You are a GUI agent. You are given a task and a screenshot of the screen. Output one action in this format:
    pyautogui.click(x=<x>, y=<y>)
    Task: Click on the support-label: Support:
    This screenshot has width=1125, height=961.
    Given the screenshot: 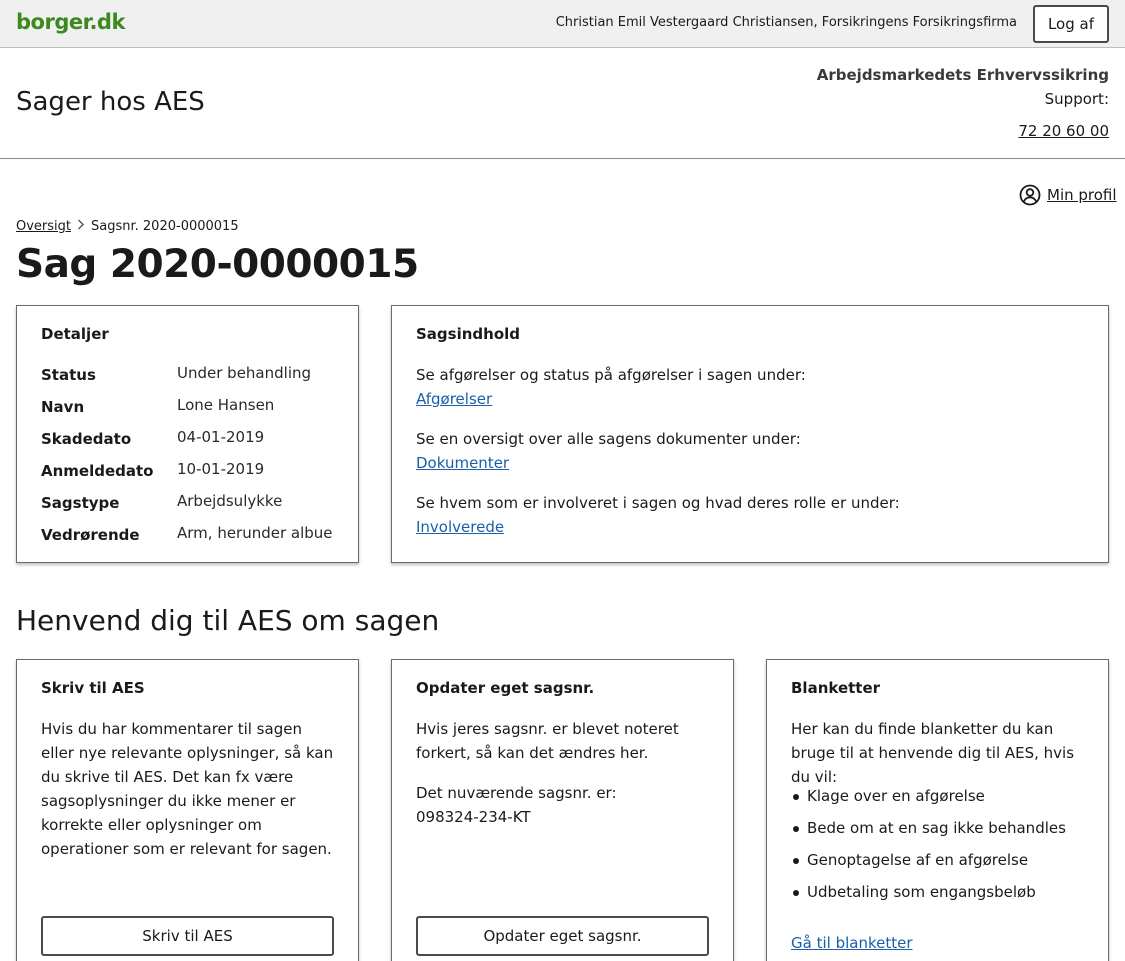 What is the action you would take?
    pyautogui.click(x=1076, y=99)
    